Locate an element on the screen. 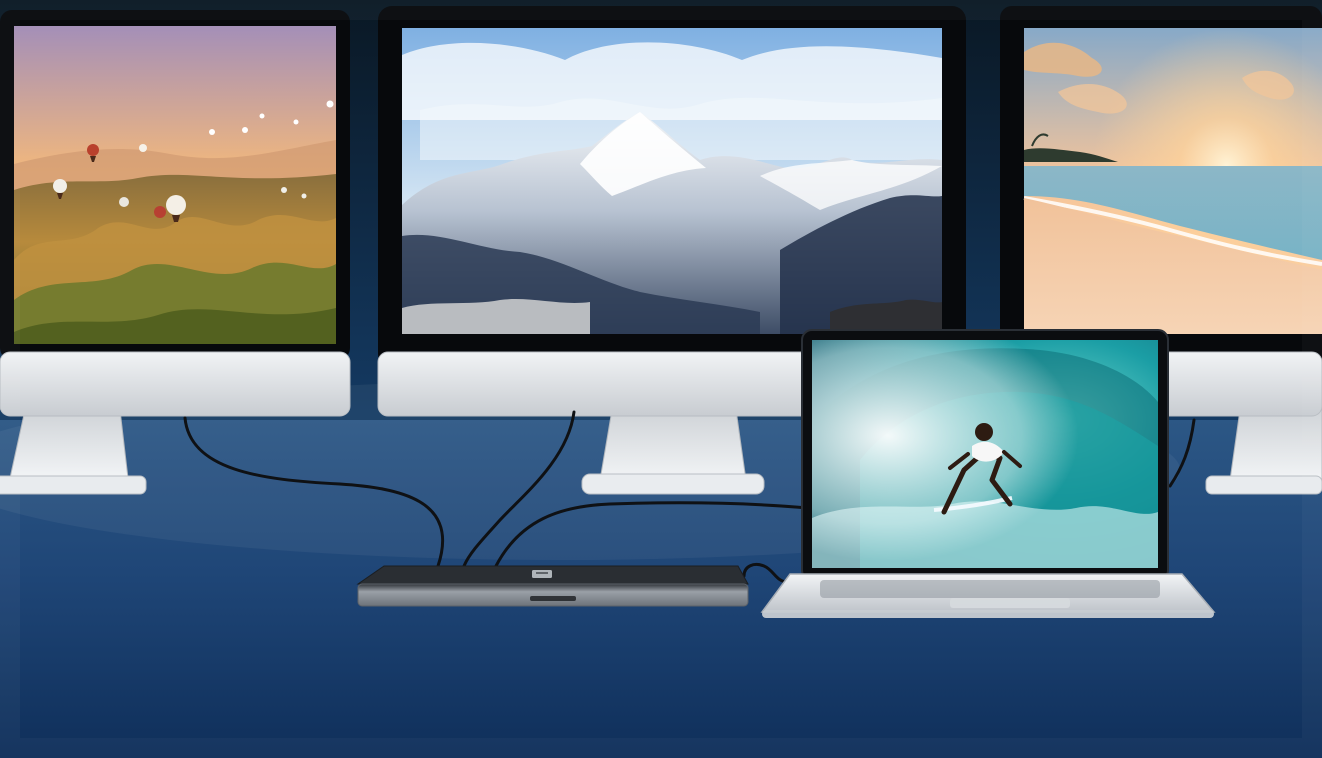 The height and width of the screenshot is (758, 1322). dock-top is located at coordinates (552, 575).